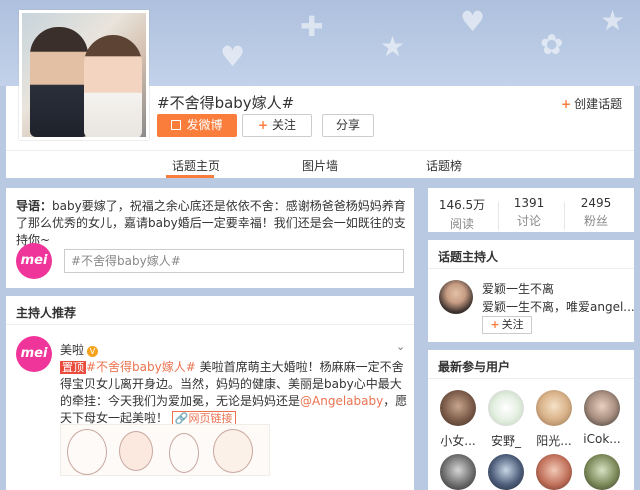  Describe the element at coordinates (591, 103) in the screenshot. I see `create-topic-link: + 创建话题` at that location.